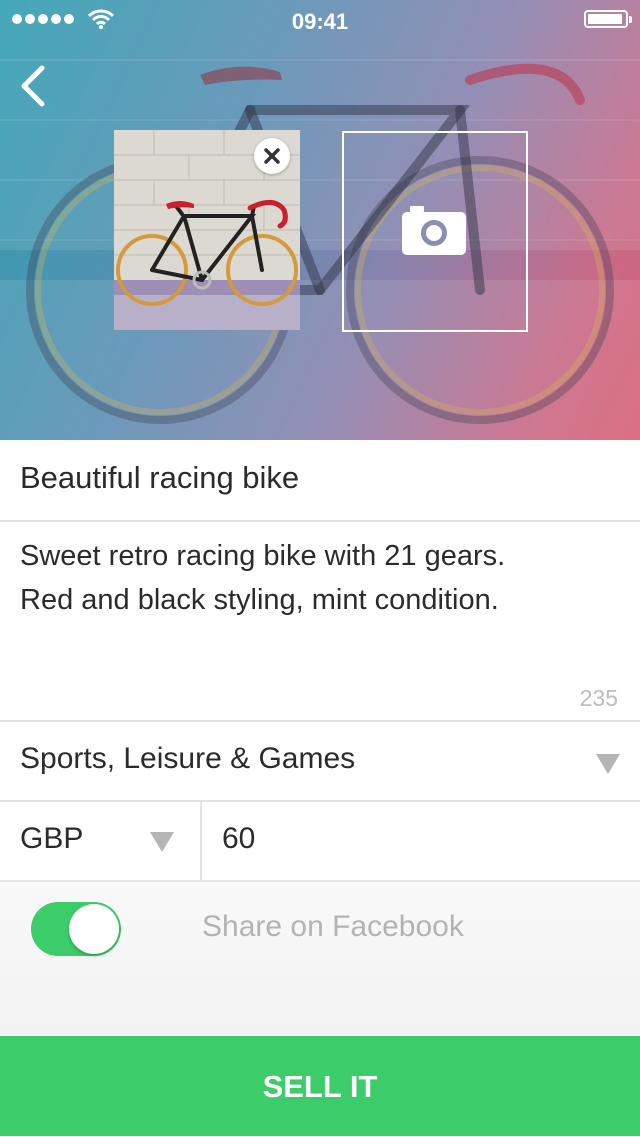 The image size is (640, 1137). What do you see at coordinates (188, 758) in the screenshot?
I see `category-value: Sports, Leisure & Games` at bounding box center [188, 758].